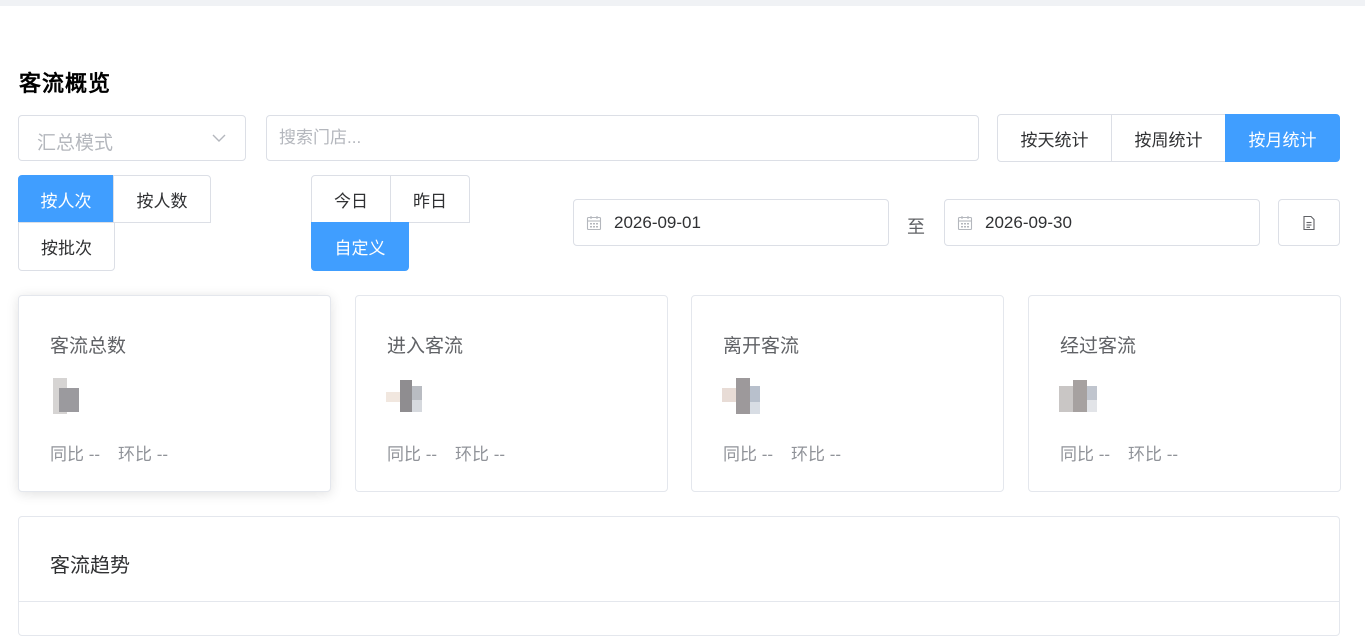 The image size is (1365, 636). I want to click on top-bar, so click(682, 3).